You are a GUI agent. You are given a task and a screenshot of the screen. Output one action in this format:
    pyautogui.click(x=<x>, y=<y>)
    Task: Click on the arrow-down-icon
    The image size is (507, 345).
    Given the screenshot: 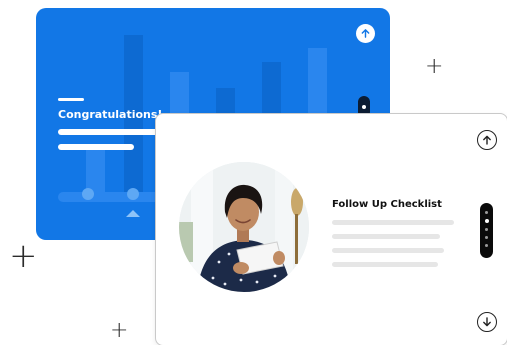 What is the action you would take?
    pyautogui.click(x=487, y=322)
    